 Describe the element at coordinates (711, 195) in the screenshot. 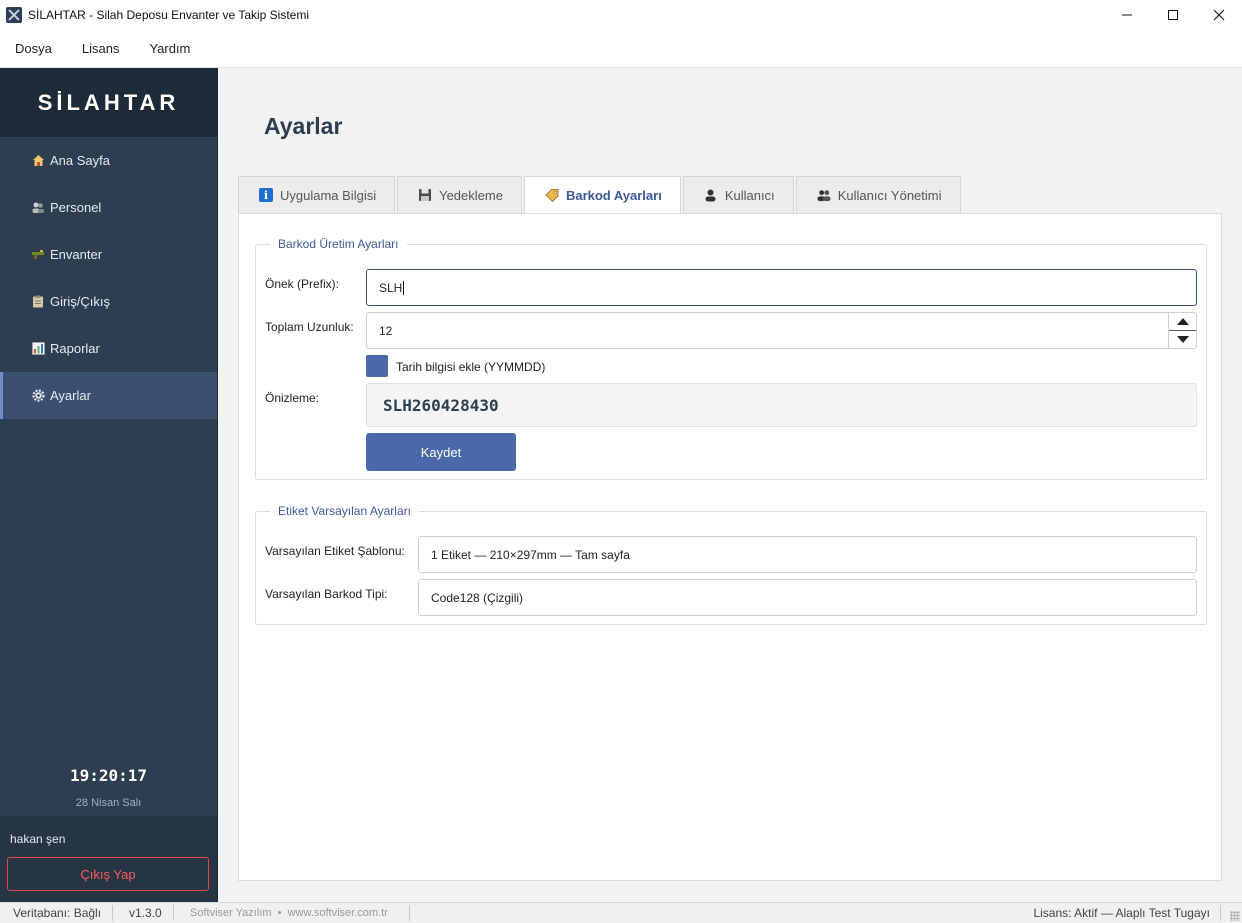

I see `user-icon` at that location.